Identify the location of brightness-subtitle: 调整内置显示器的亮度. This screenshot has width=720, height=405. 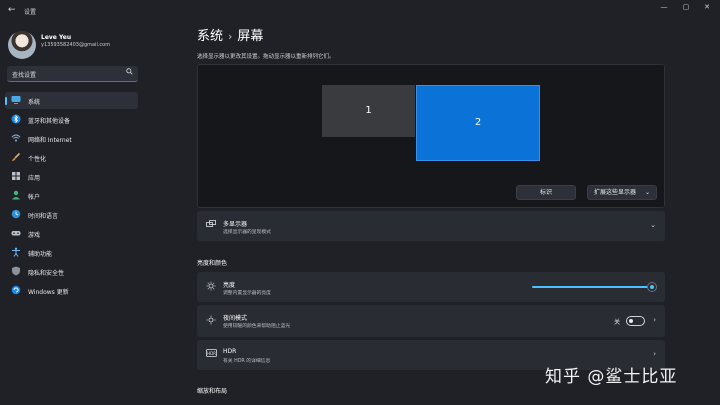
(247, 293).